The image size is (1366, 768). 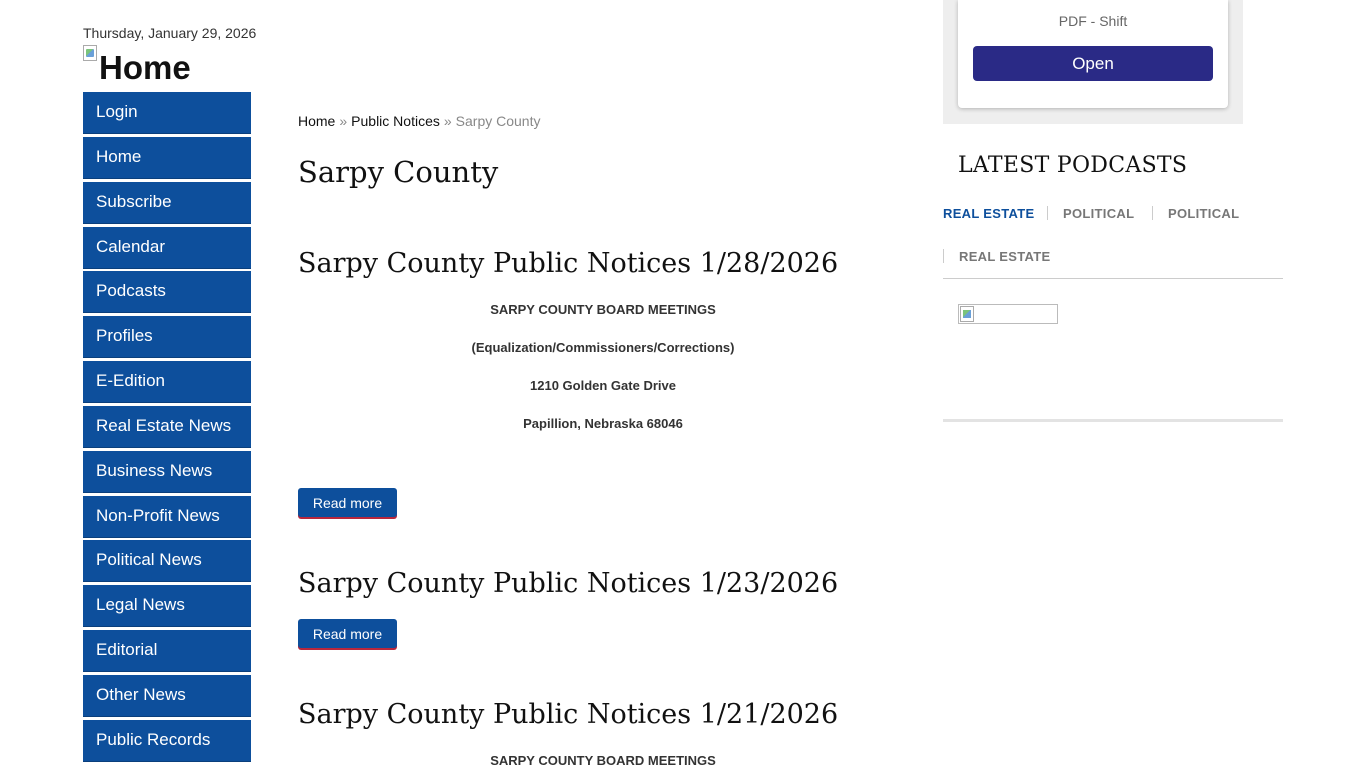 I want to click on podcast-thumbnail, so click(x=1008, y=314).